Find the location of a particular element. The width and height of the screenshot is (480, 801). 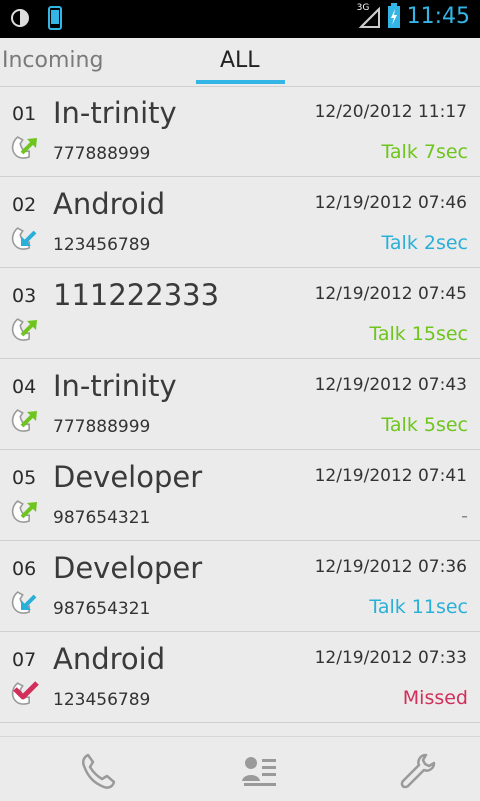

phone-icon is located at coordinates (98, 771).